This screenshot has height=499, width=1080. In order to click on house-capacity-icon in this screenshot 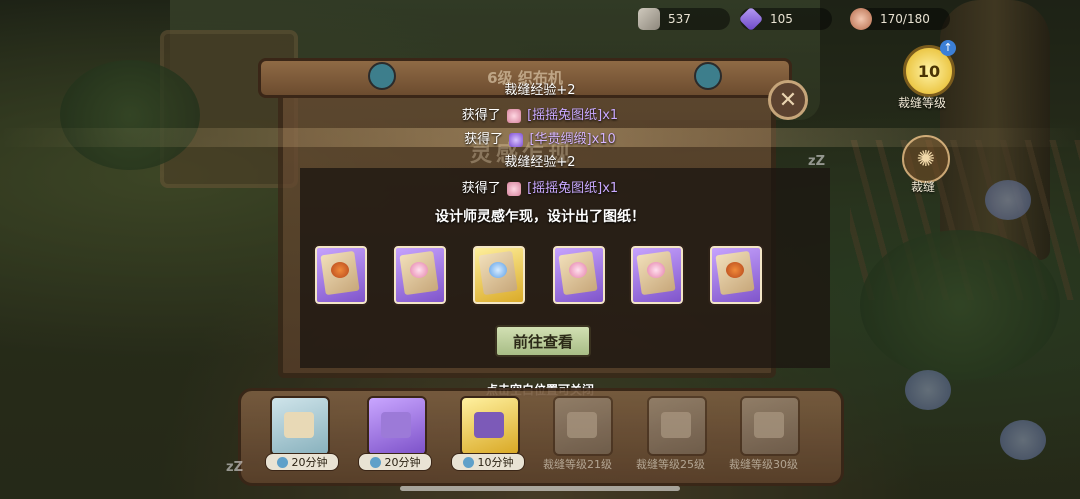, I will do `click(861, 19)`.